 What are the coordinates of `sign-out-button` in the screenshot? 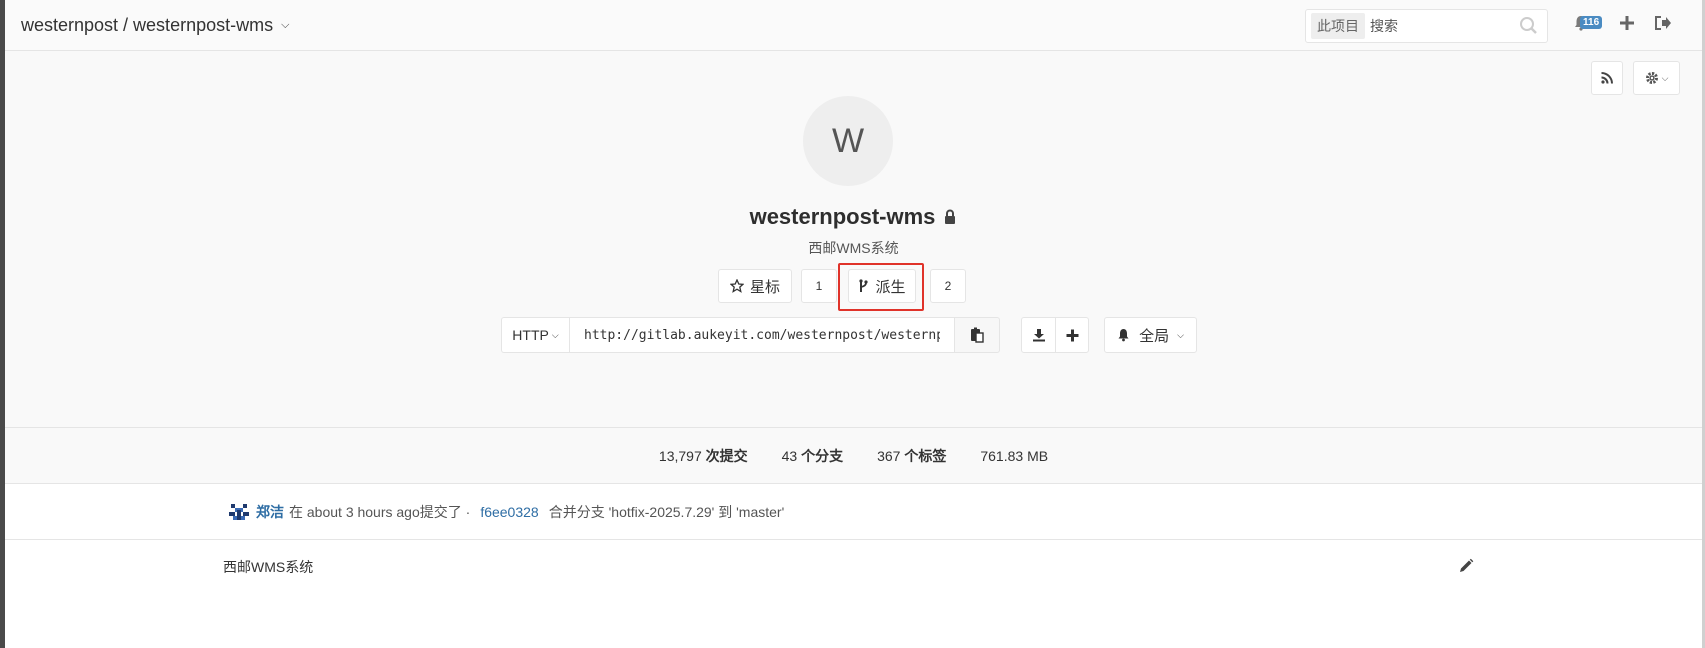 It's located at (1663, 25).